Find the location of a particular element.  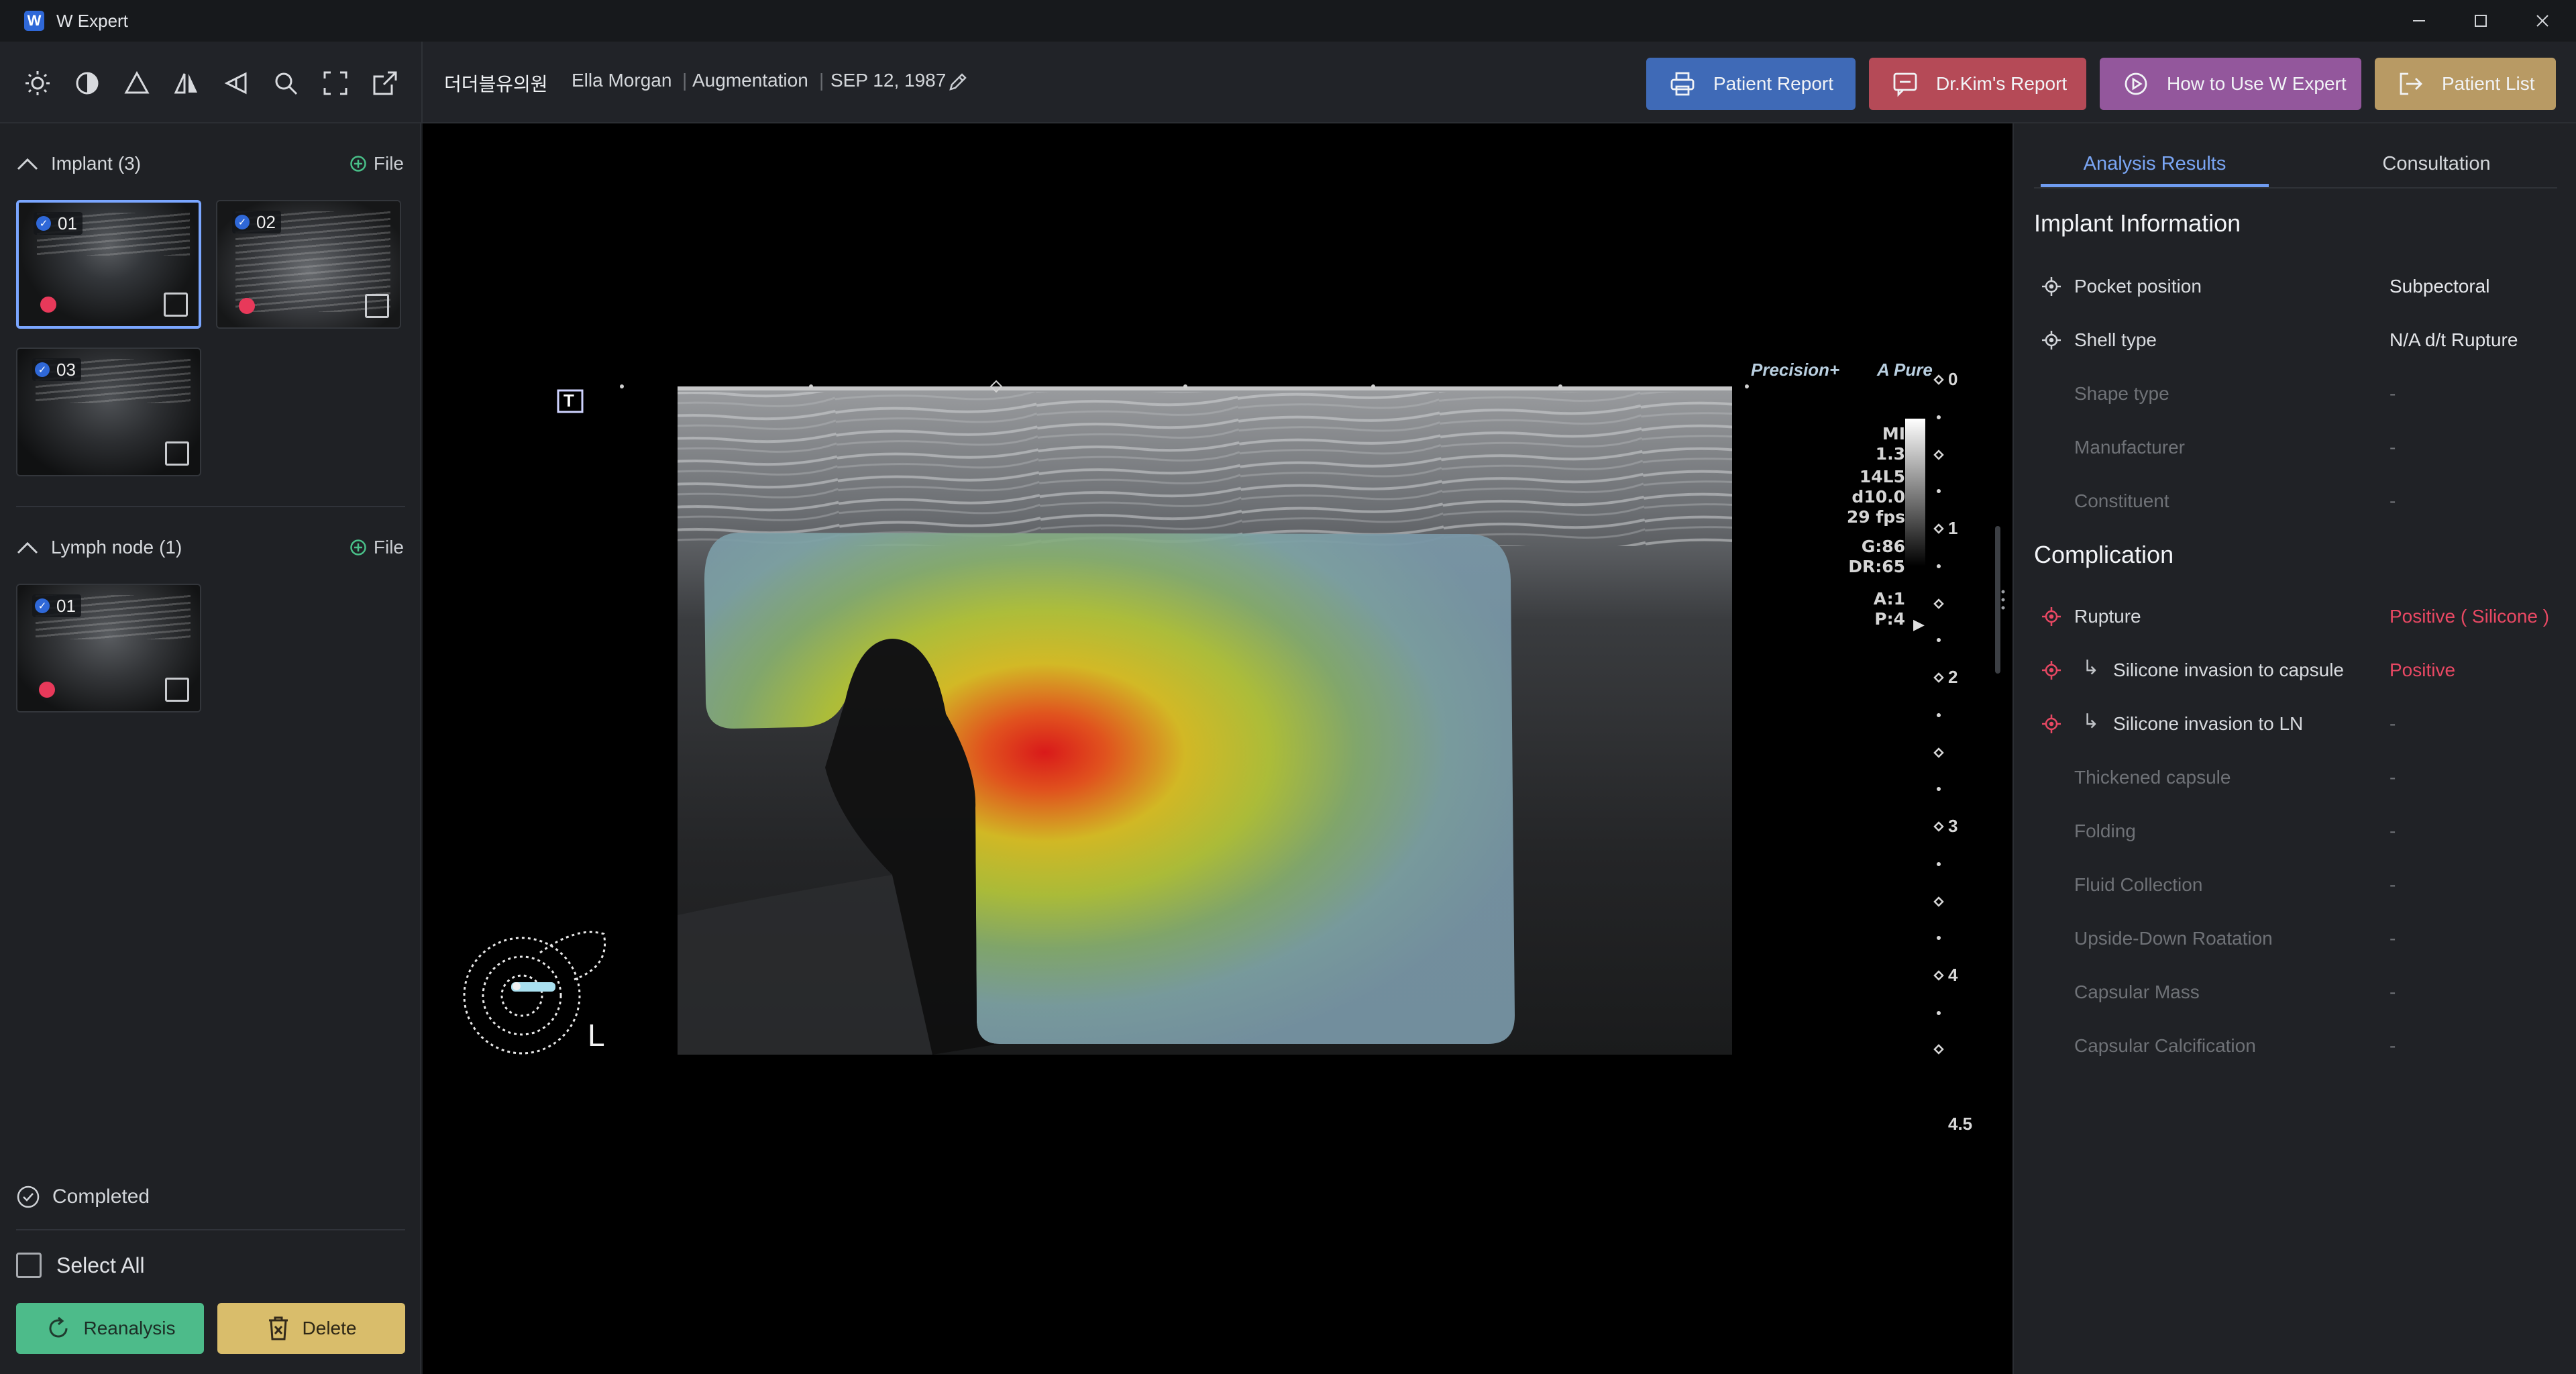

thumbnail-badge: ✓ 03 is located at coordinates (56, 370).